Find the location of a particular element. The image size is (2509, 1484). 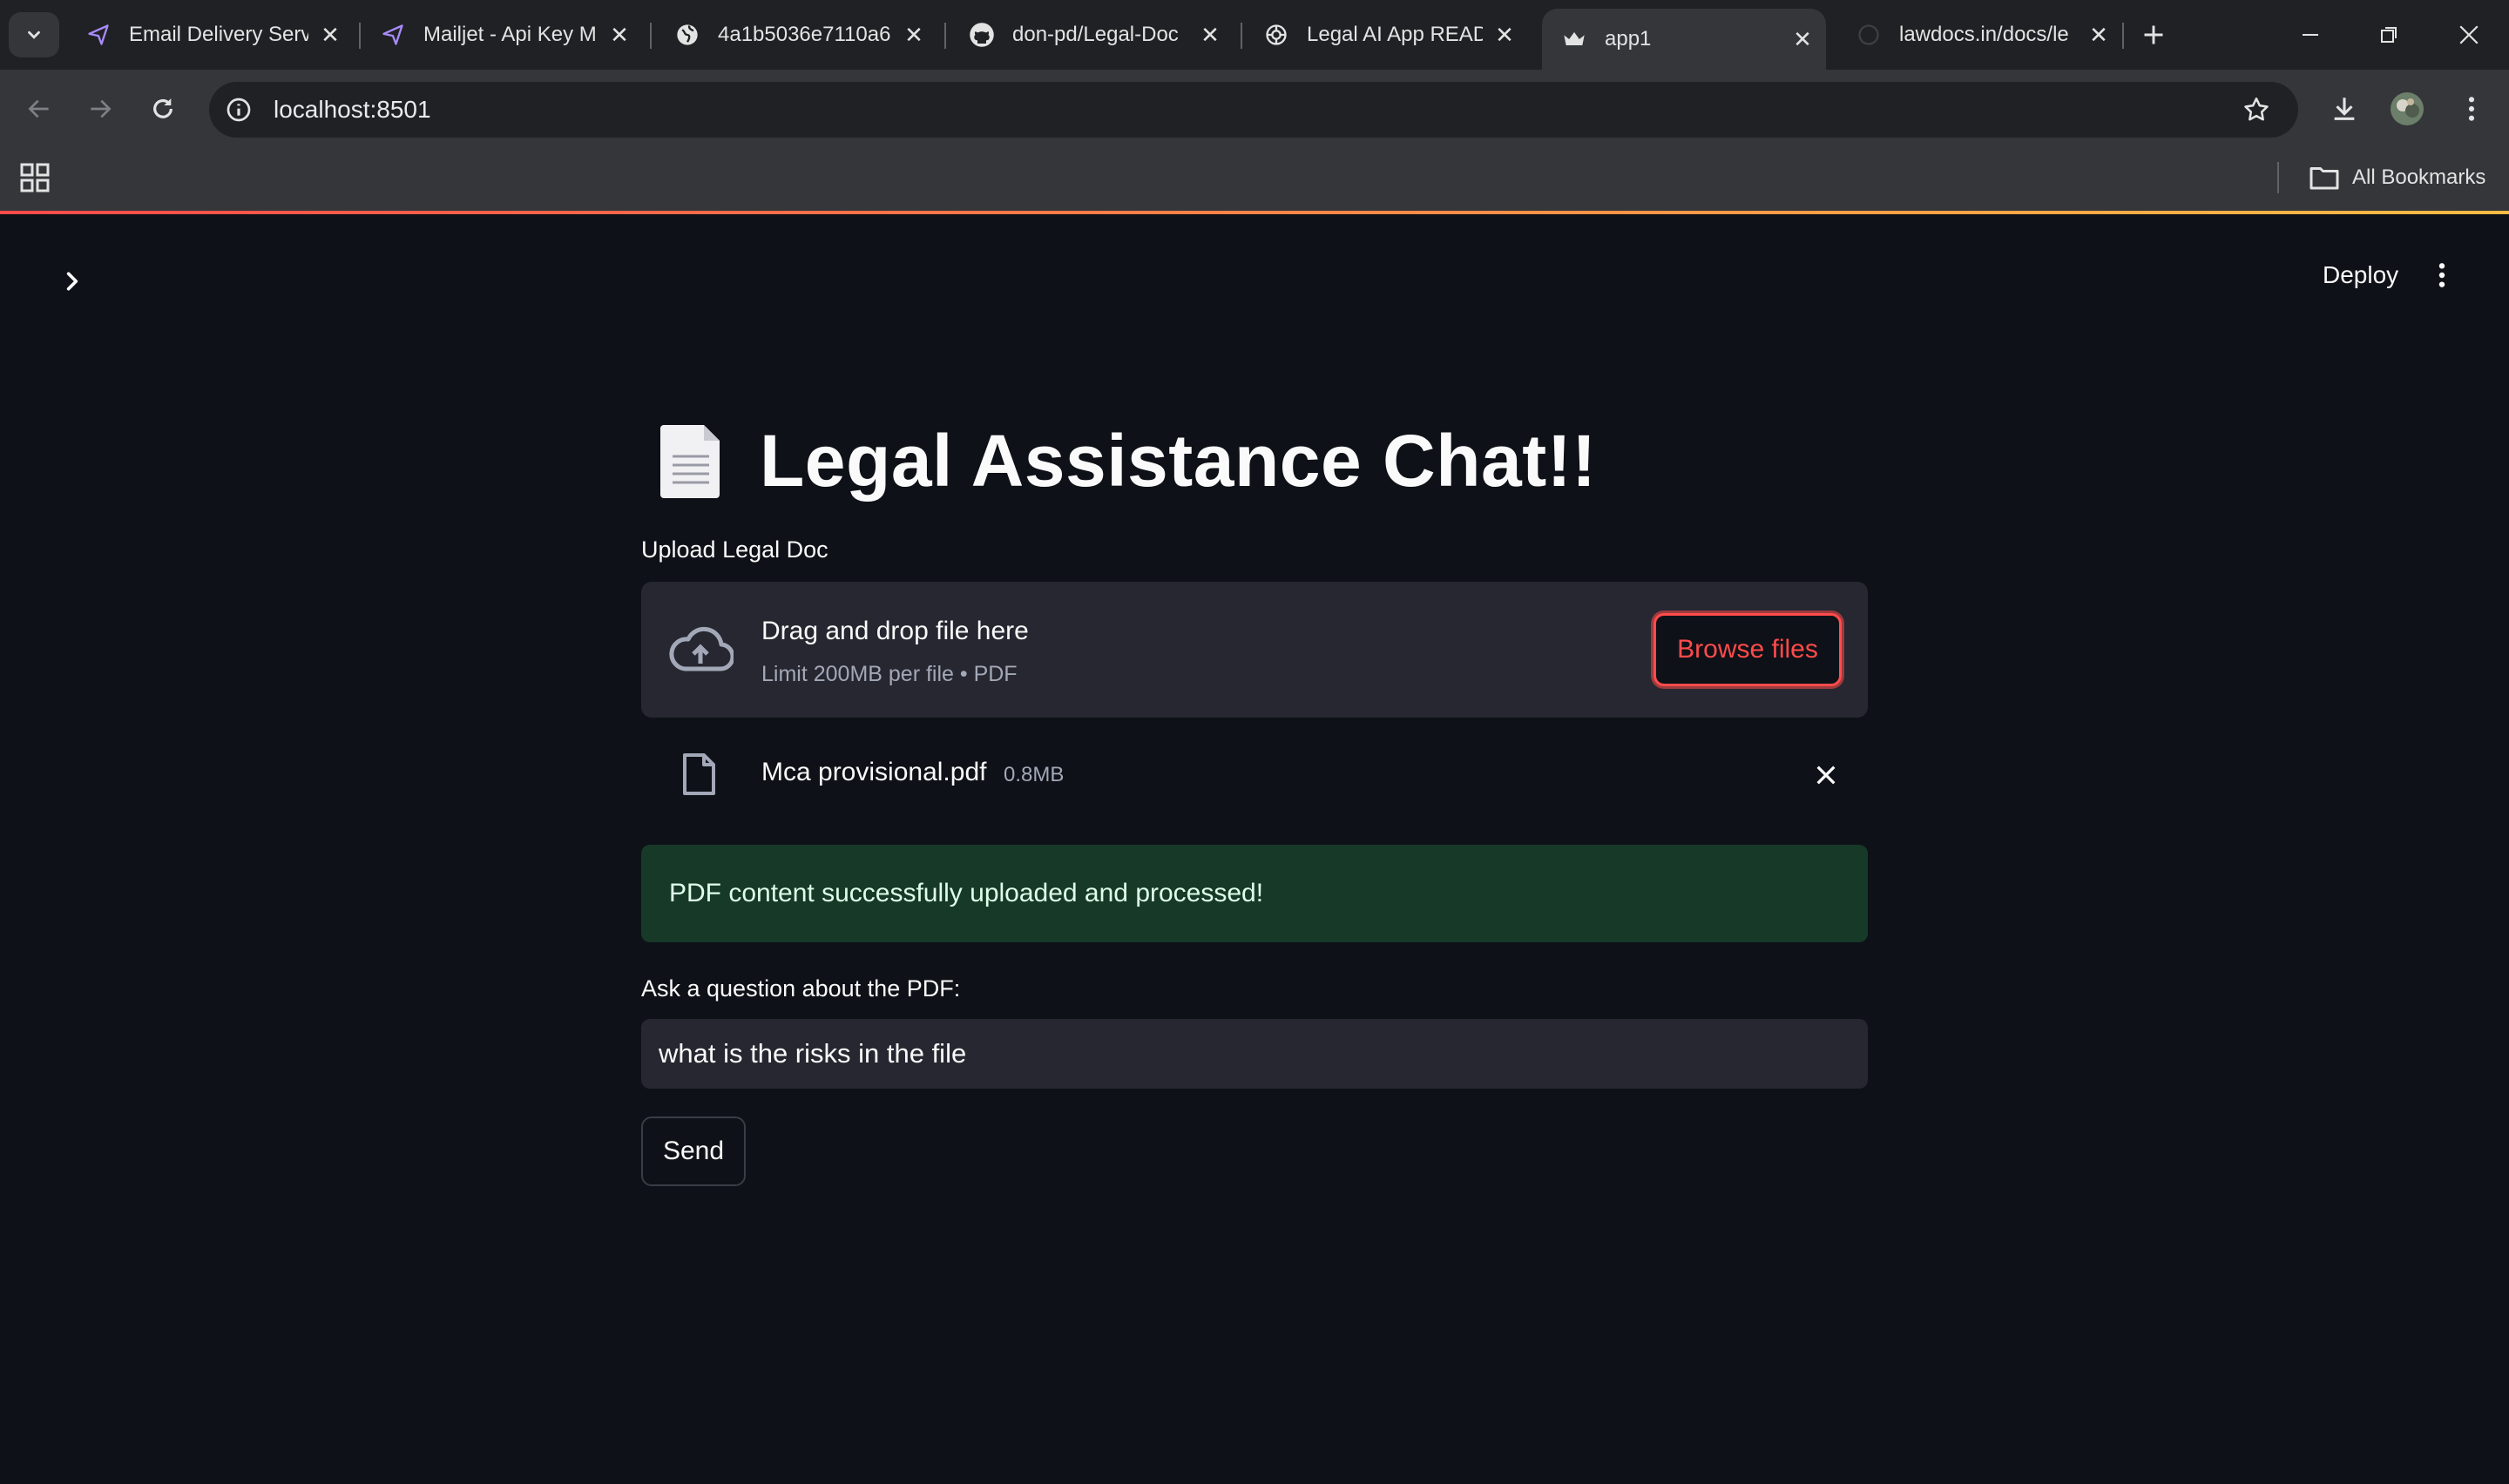

page-title-text: Legal Assistance Chat!! is located at coordinates (1178, 461).